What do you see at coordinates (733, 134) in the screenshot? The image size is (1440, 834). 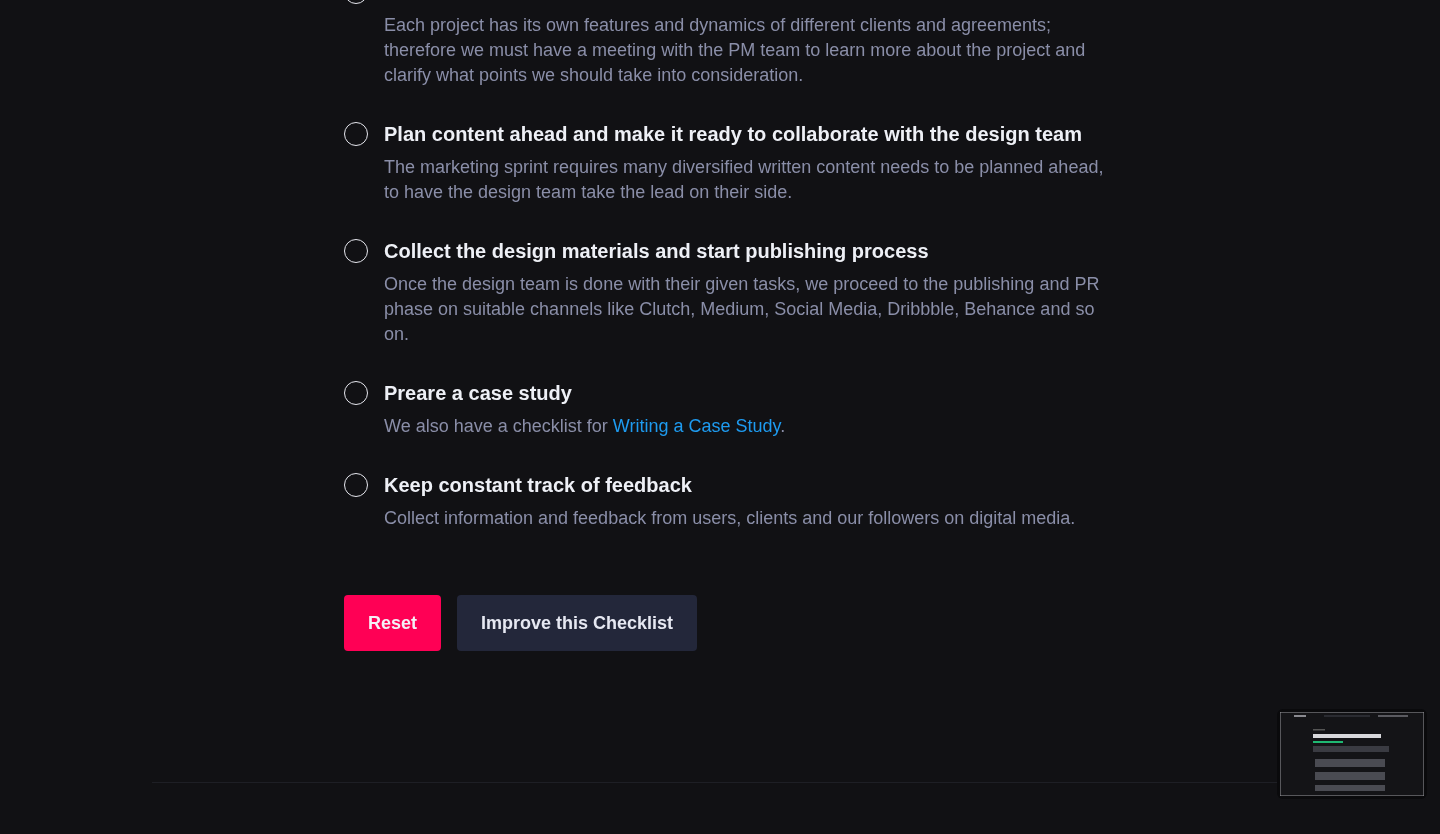 I see `item-title: Plan content ahead and make it ready to collaborate with the design team` at bounding box center [733, 134].